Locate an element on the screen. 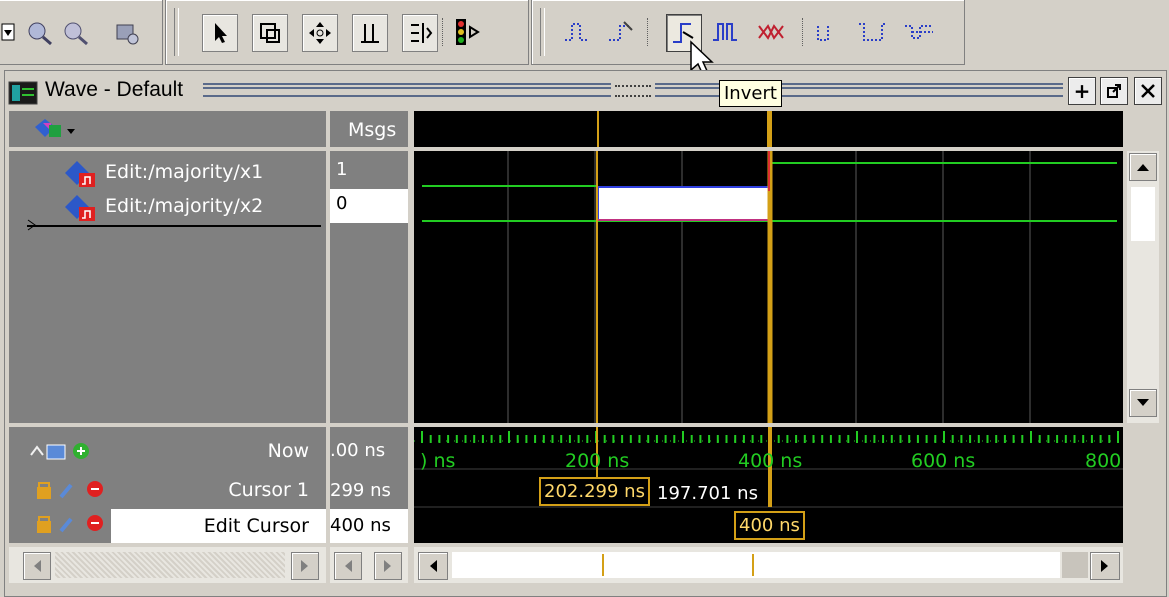 This screenshot has width=1169, height=597. axis-tick-label: 200 ns is located at coordinates (597, 461).